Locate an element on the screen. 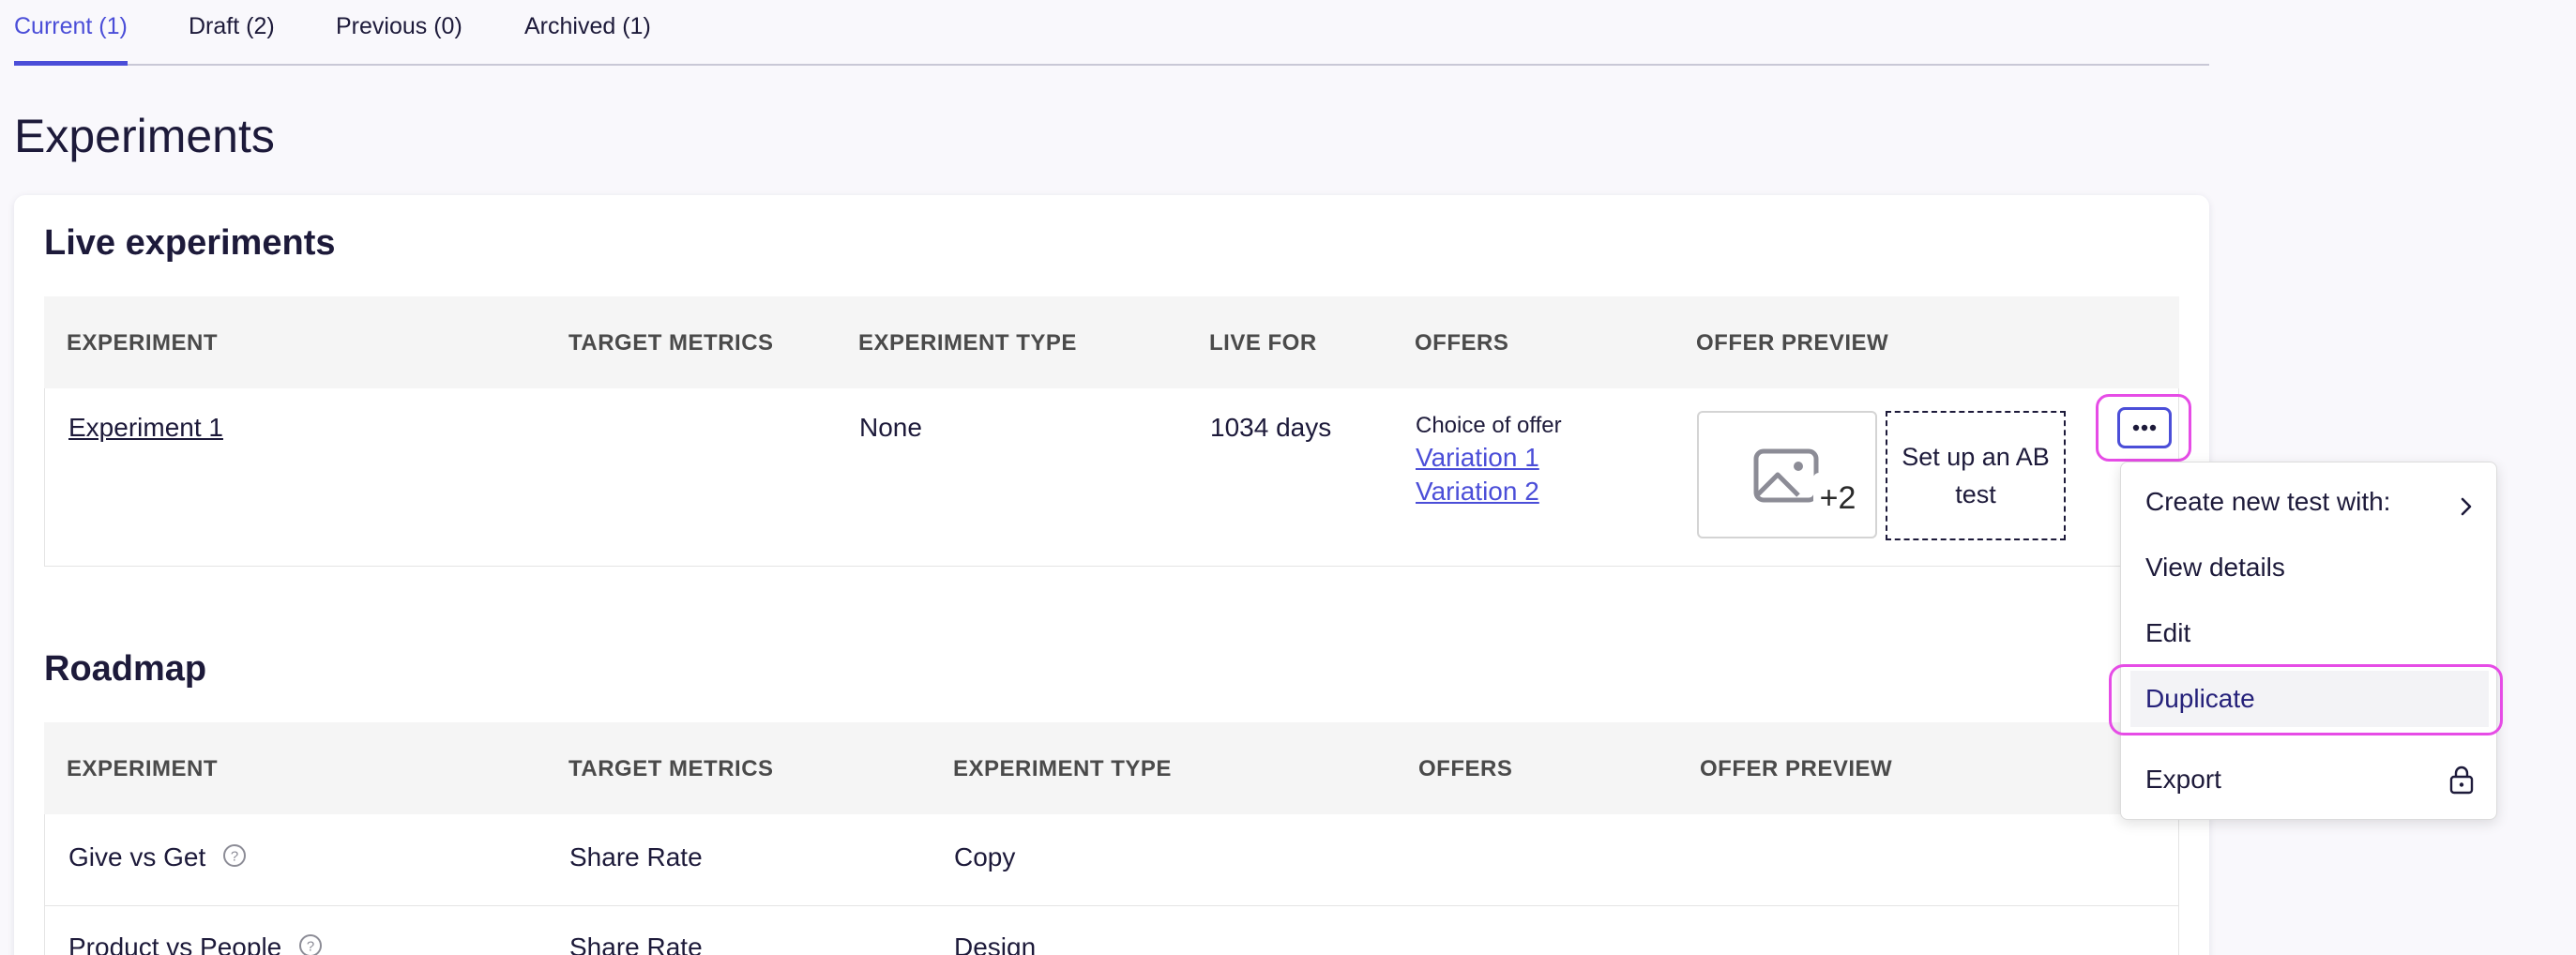 Image resolution: width=2576 pixels, height=955 pixels. setup-ab-test-button: Set up an AB test is located at coordinates (1976, 476).